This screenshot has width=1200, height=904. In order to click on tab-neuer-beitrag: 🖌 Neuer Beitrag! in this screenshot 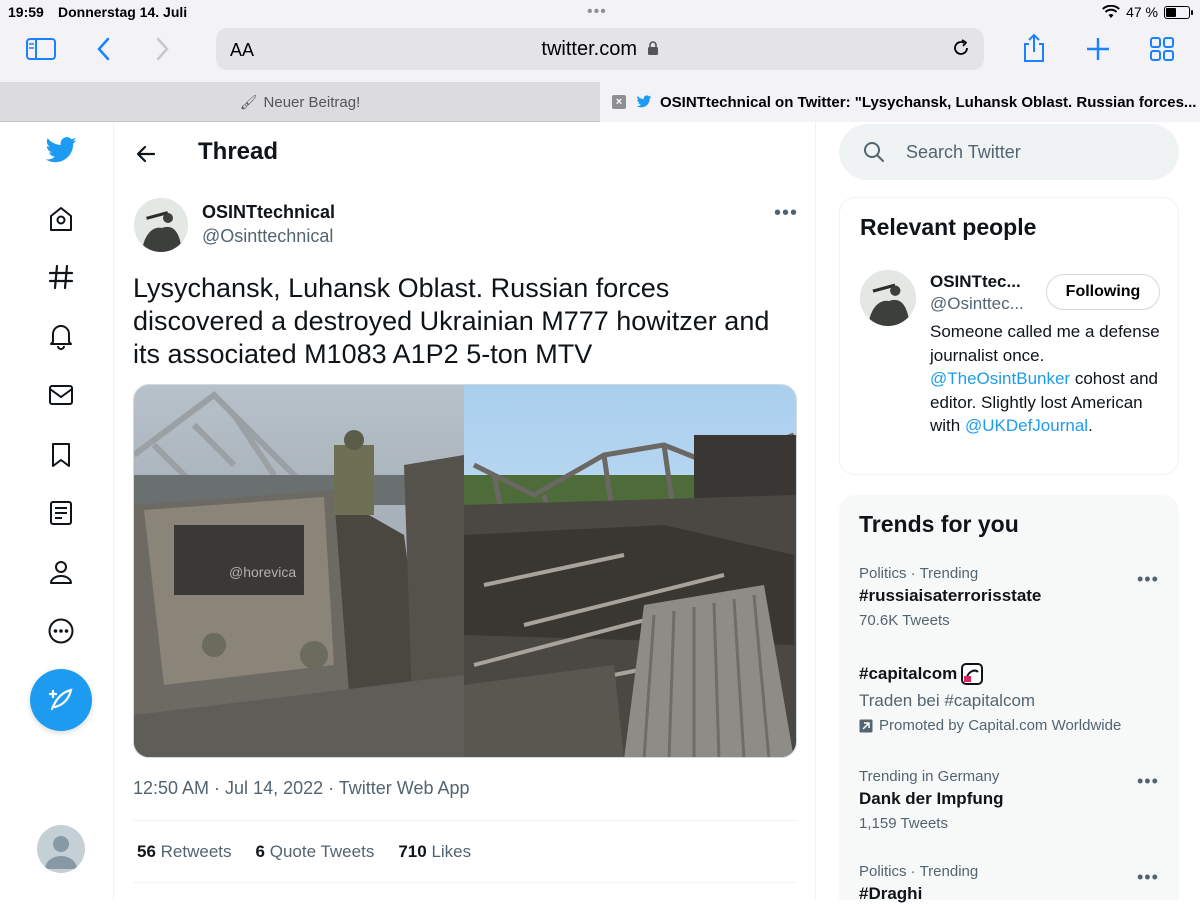, I will do `click(300, 102)`.